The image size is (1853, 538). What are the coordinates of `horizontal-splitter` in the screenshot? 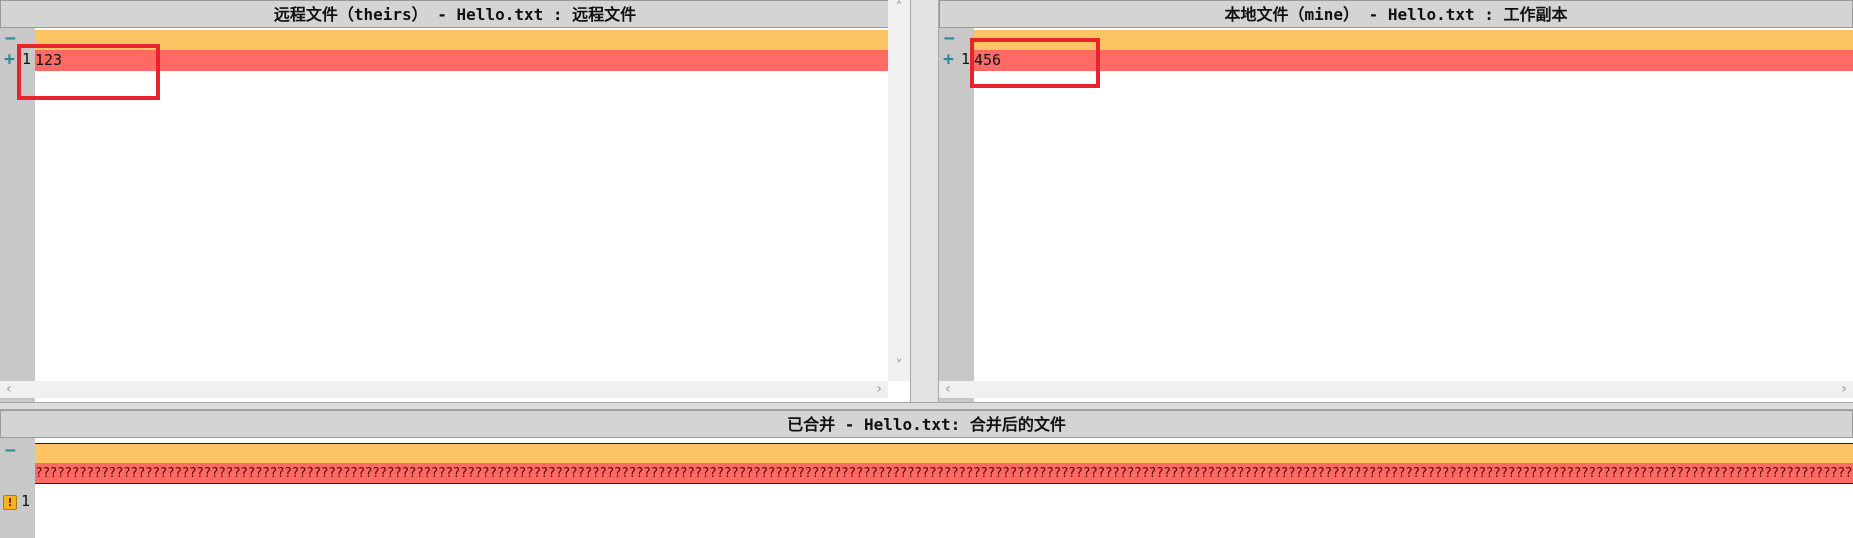 It's located at (926, 406).